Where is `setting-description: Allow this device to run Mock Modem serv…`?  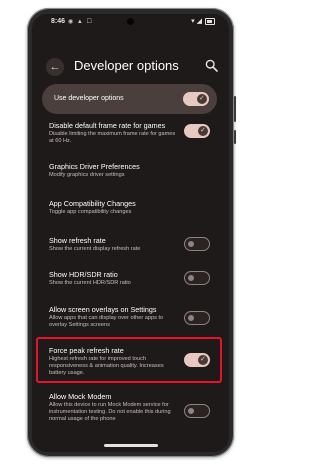
setting-description: Allow this device to run Mock Modem serv… is located at coordinates (110, 412).